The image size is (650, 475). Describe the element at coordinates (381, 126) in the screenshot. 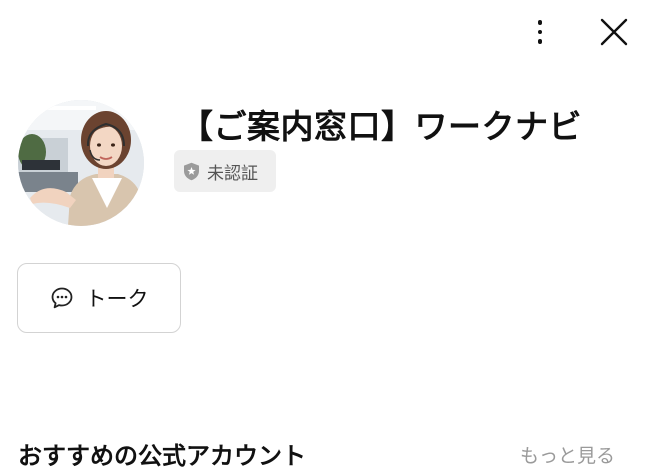

I see `account-name: 【ご案内窓口】ワークナビ` at that location.